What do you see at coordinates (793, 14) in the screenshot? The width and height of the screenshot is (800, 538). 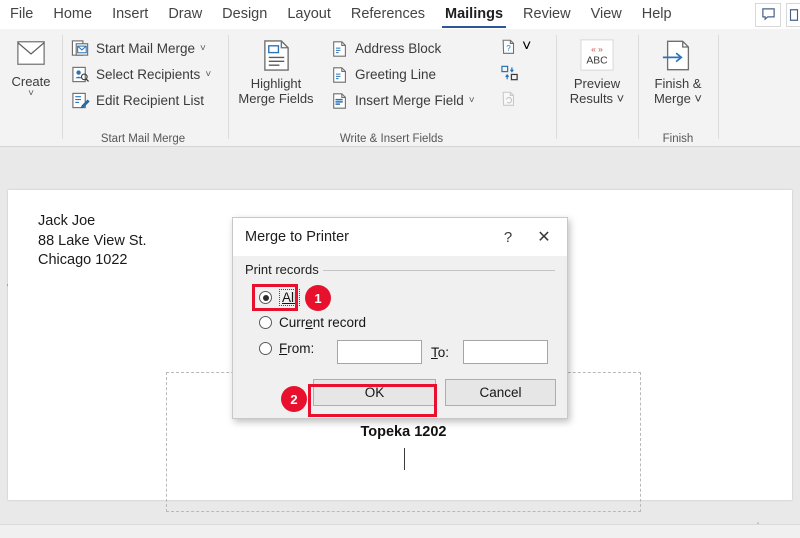 I see `share-icon` at bounding box center [793, 14].